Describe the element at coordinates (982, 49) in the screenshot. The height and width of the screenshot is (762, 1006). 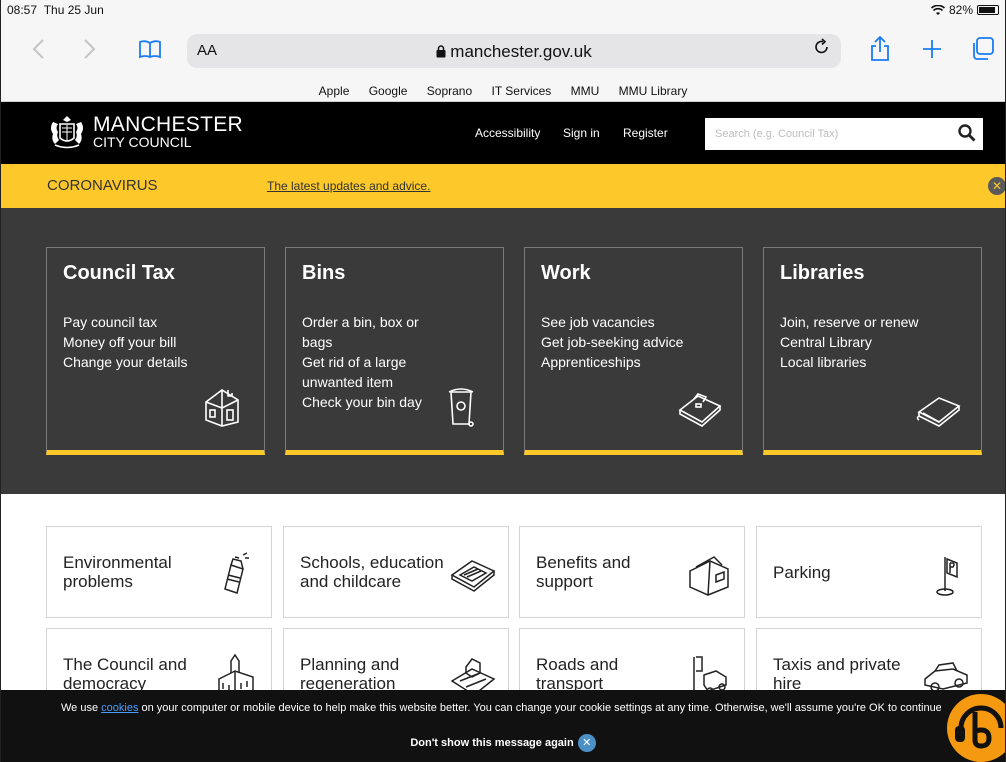
I see `tabs-icon` at that location.